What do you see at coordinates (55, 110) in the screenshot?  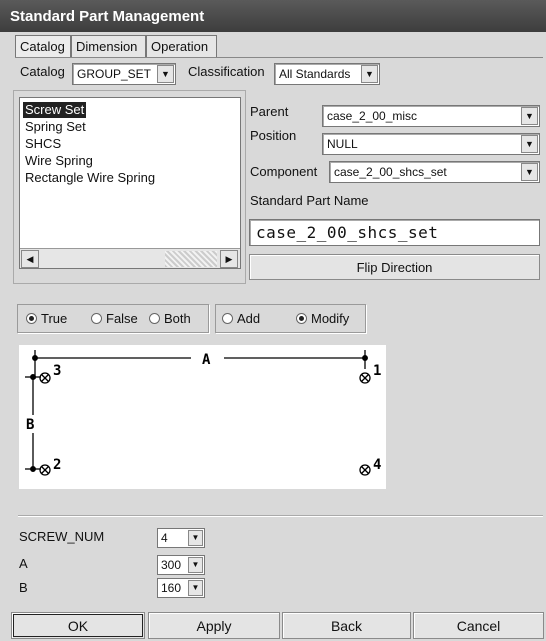 I see `list-item: Screw Set` at bounding box center [55, 110].